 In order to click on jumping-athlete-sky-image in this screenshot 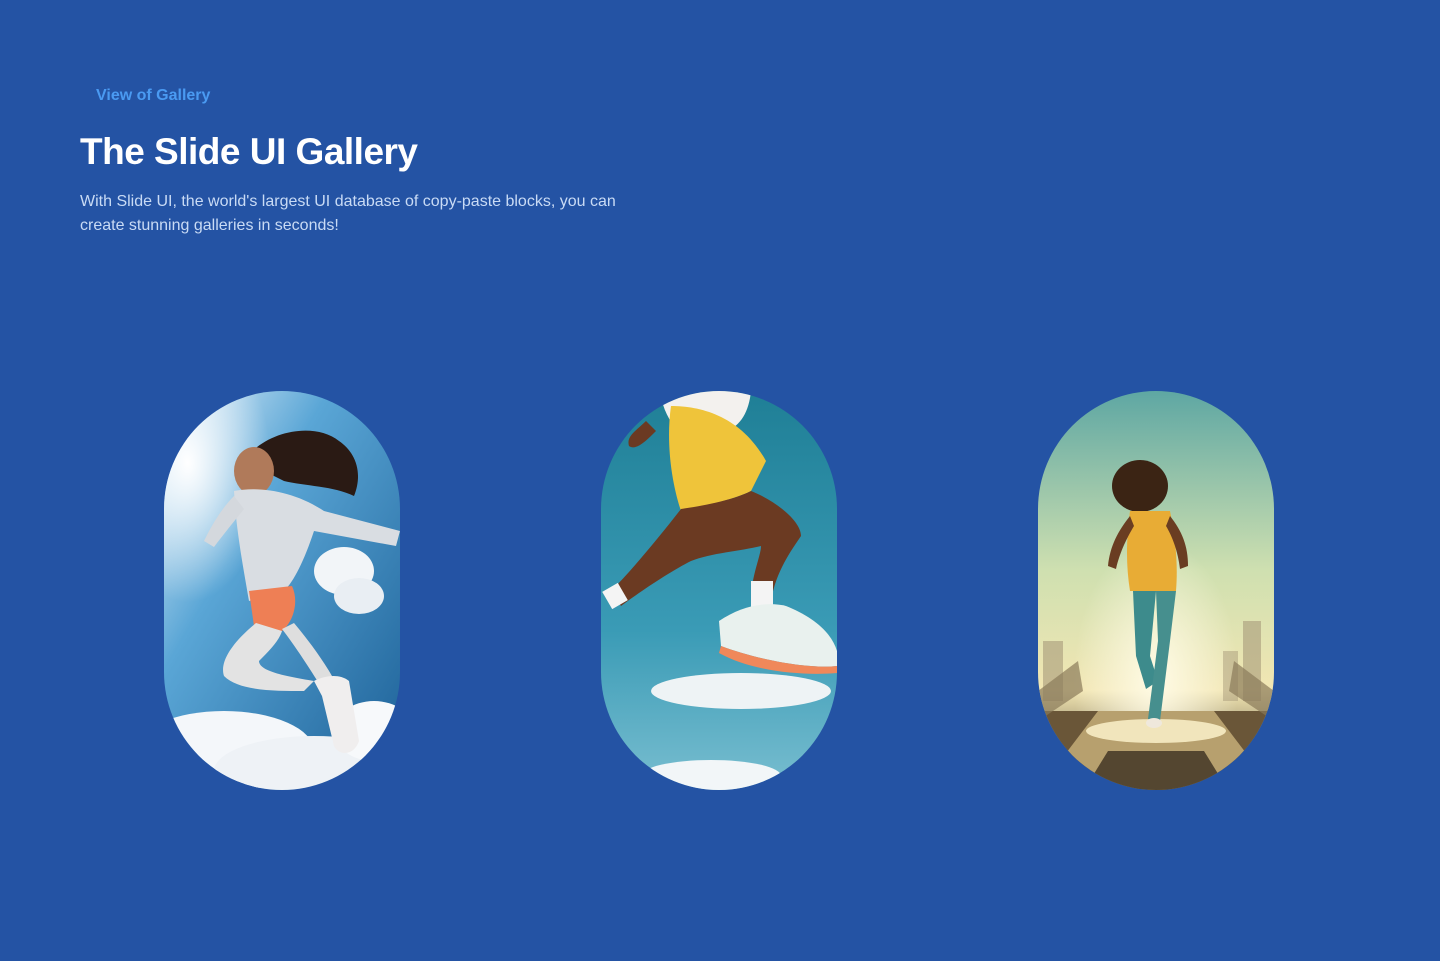, I will do `click(282, 590)`.